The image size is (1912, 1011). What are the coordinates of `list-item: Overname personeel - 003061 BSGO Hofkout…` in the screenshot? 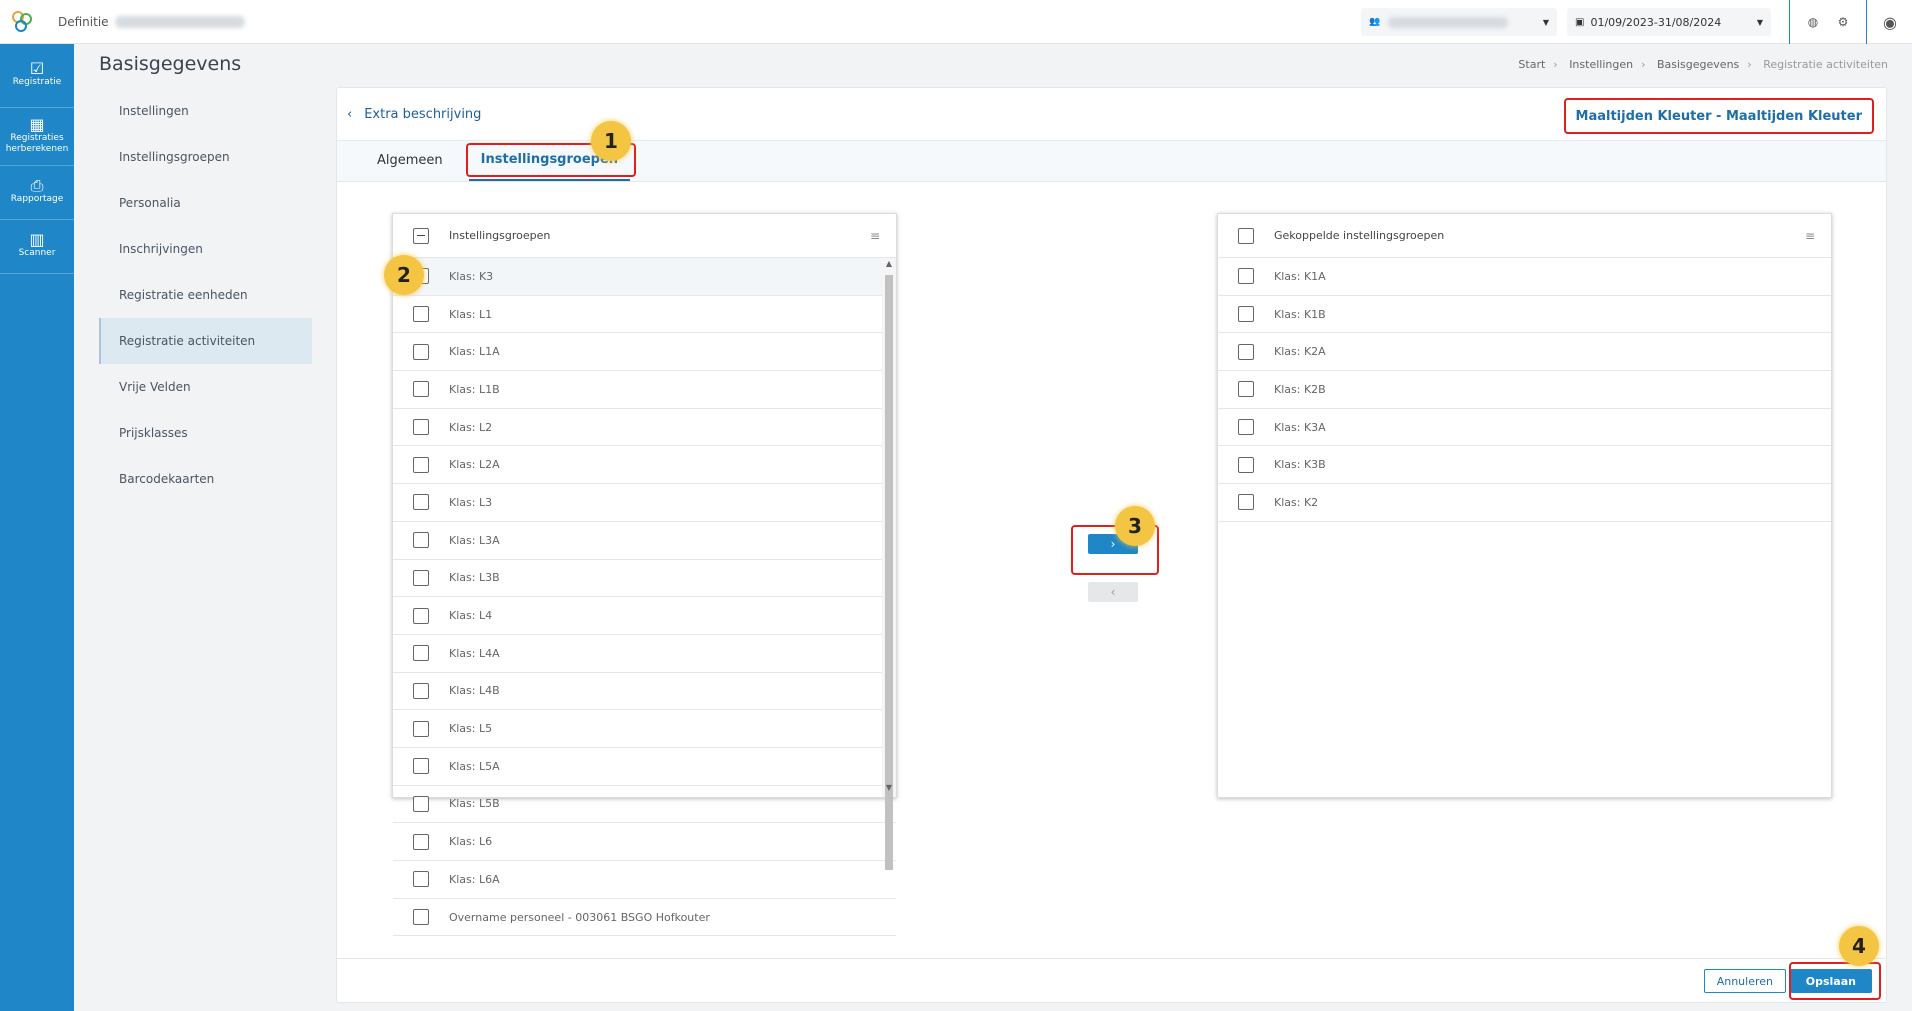 It's located at (644, 918).